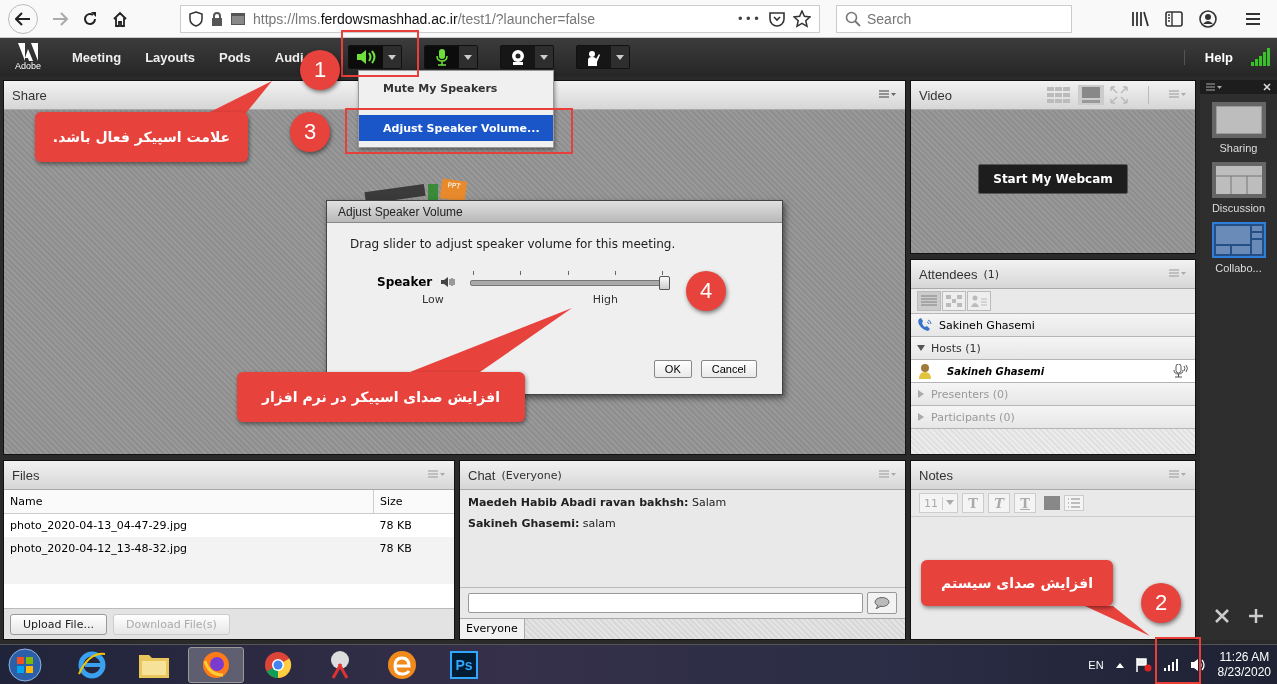 The image size is (1277, 684). What do you see at coordinates (1255, 616) in the screenshot?
I see `add-icon` at bounding box center [1255, 616].